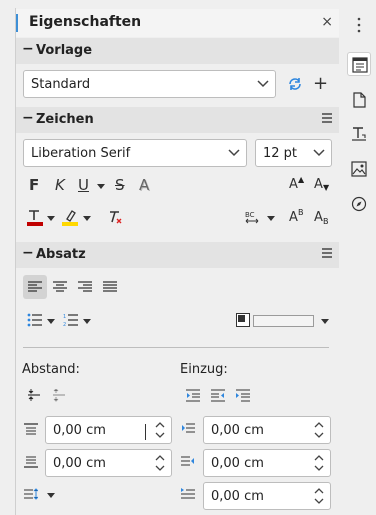 This screenshot has width=376, height=515. I want to click on properties-icon, so click(360, 65).